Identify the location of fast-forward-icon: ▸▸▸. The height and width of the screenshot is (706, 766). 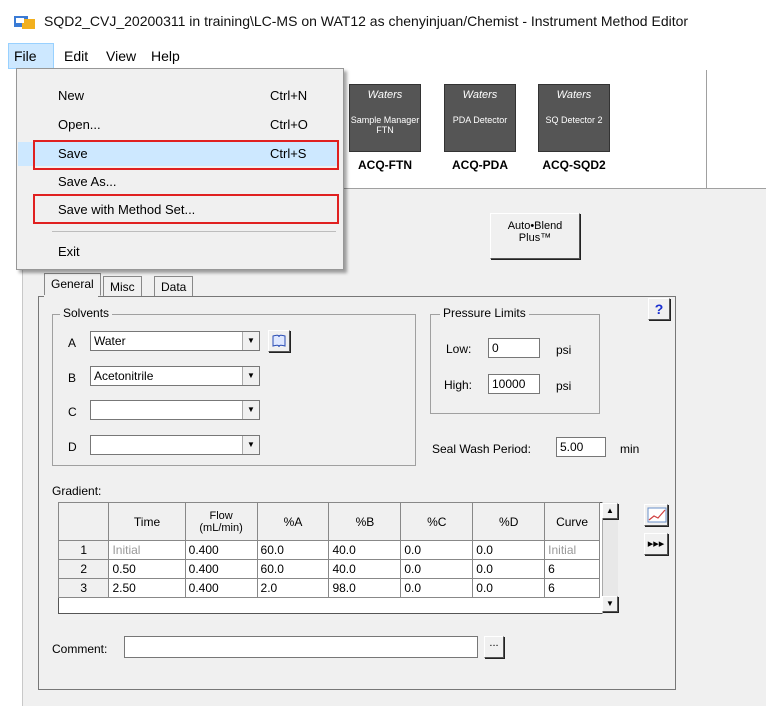
(656, 544).